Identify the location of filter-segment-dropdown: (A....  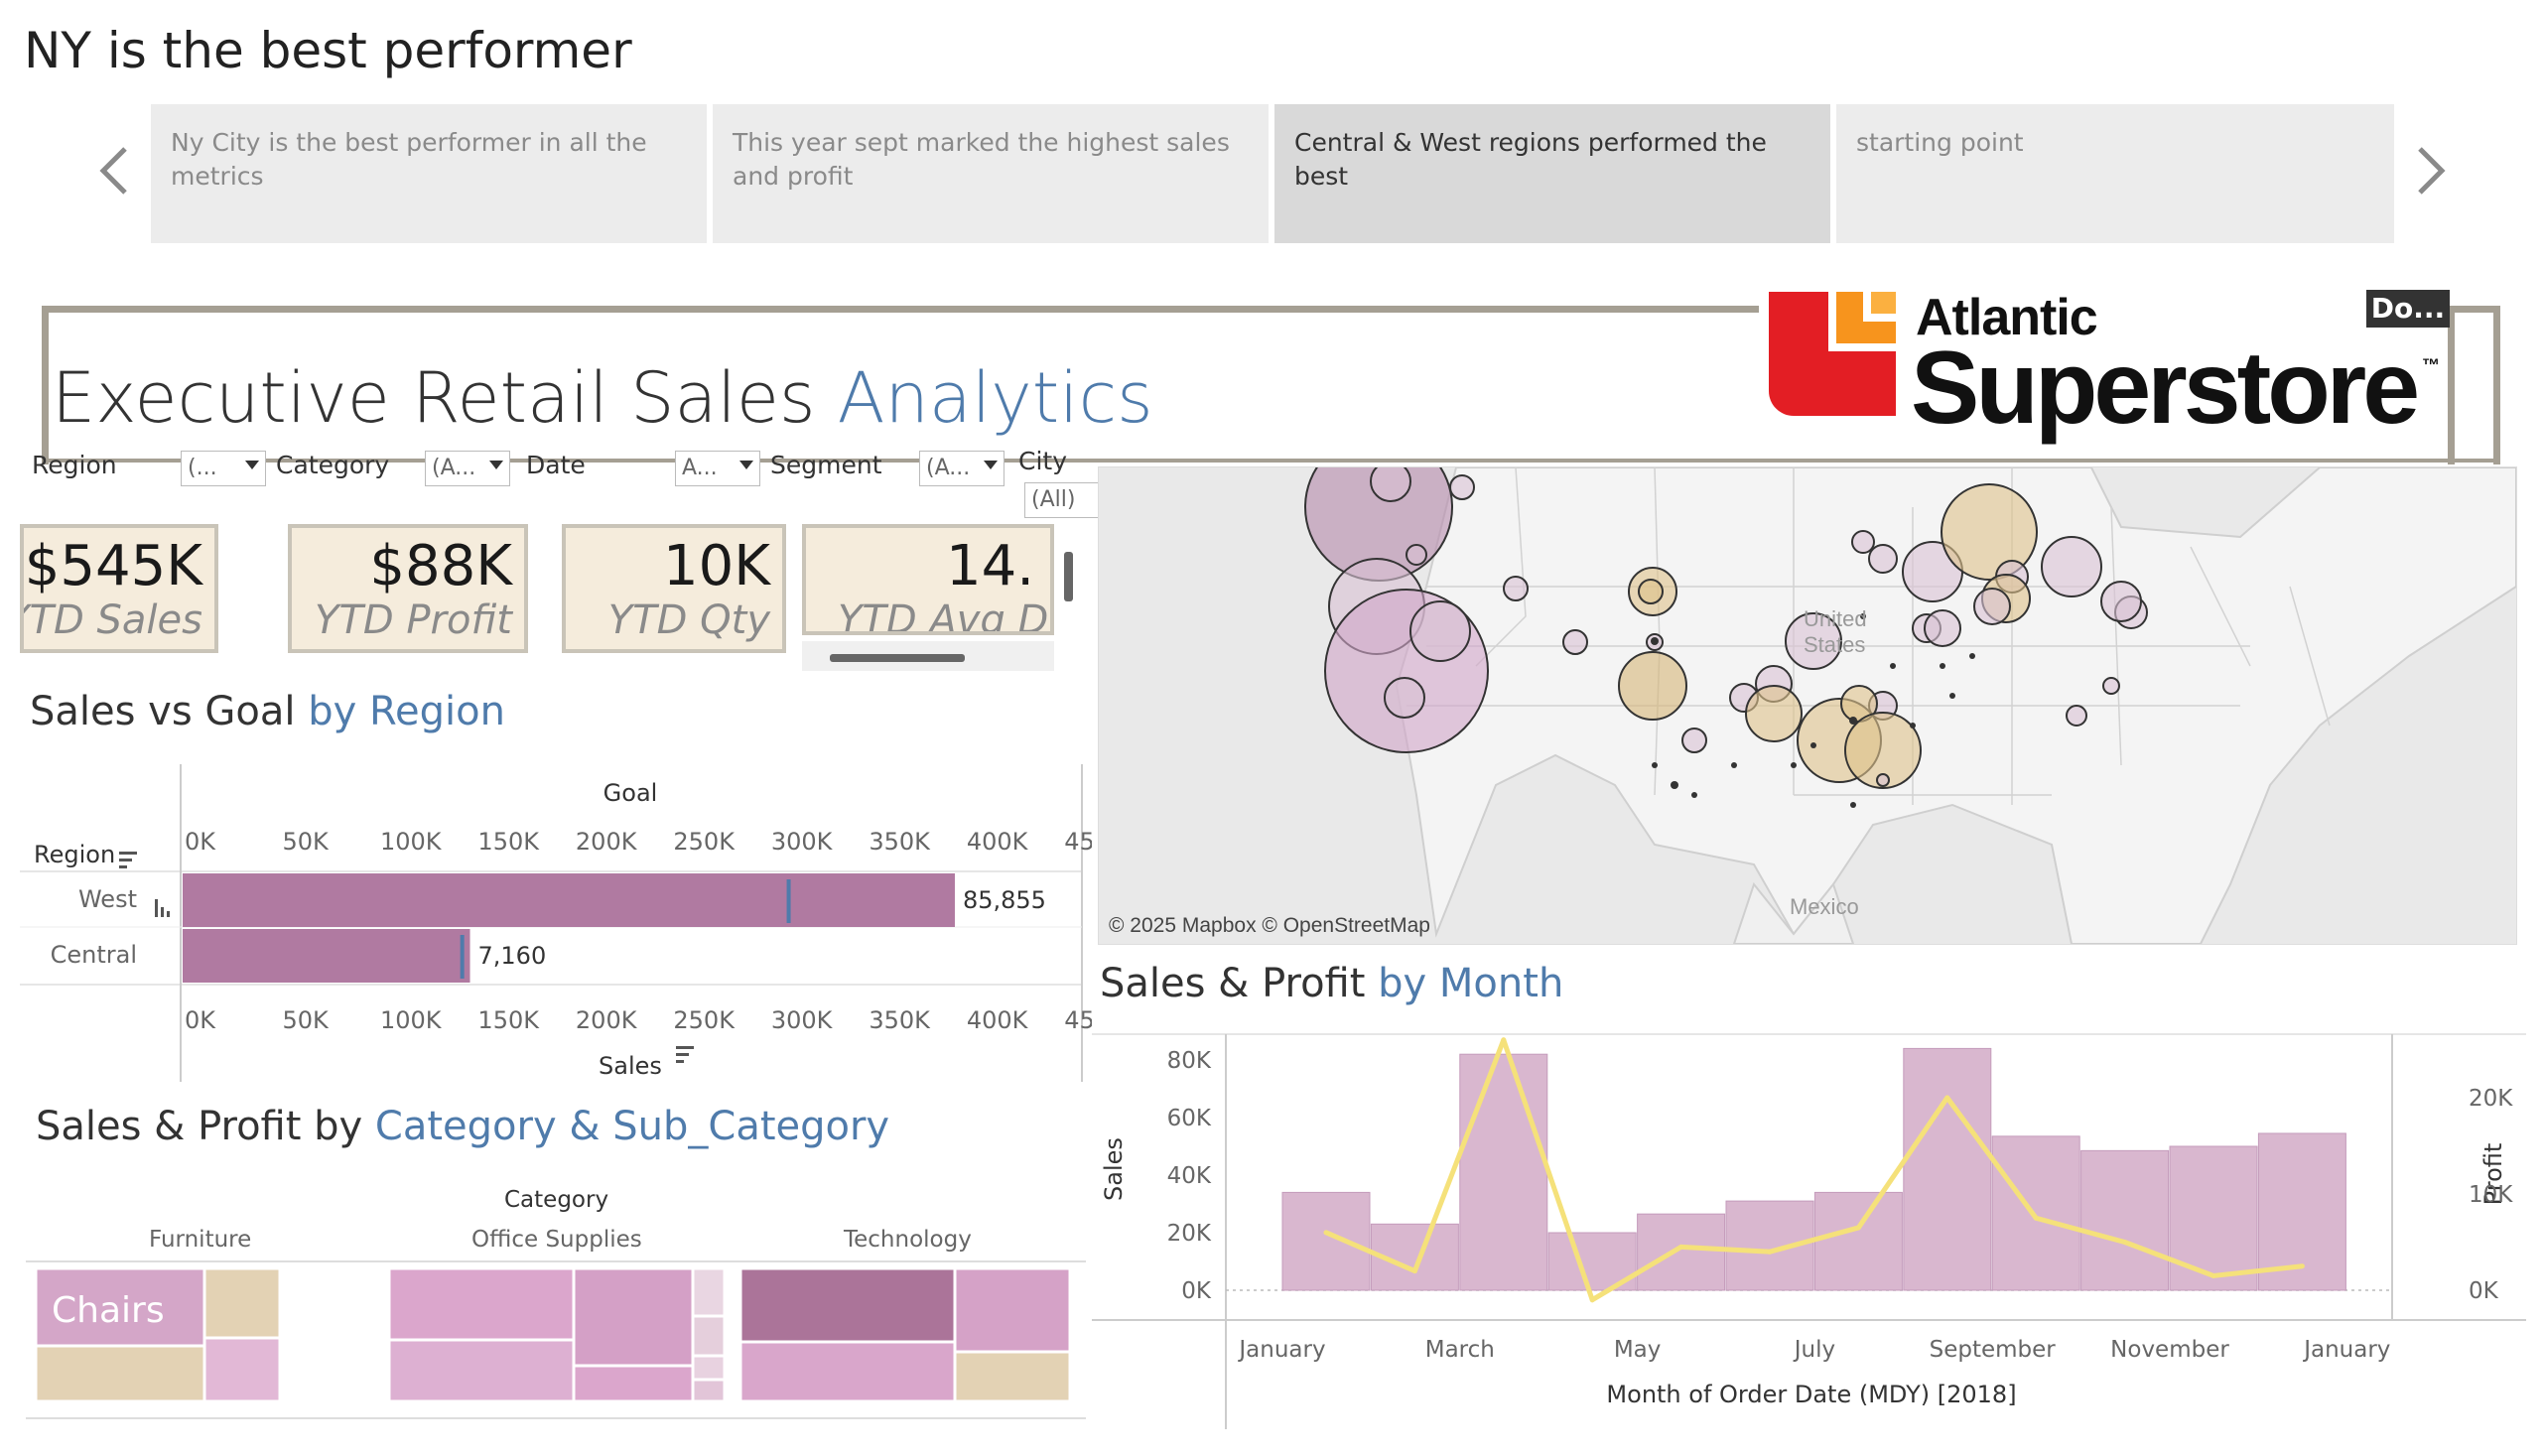
(961, 468).